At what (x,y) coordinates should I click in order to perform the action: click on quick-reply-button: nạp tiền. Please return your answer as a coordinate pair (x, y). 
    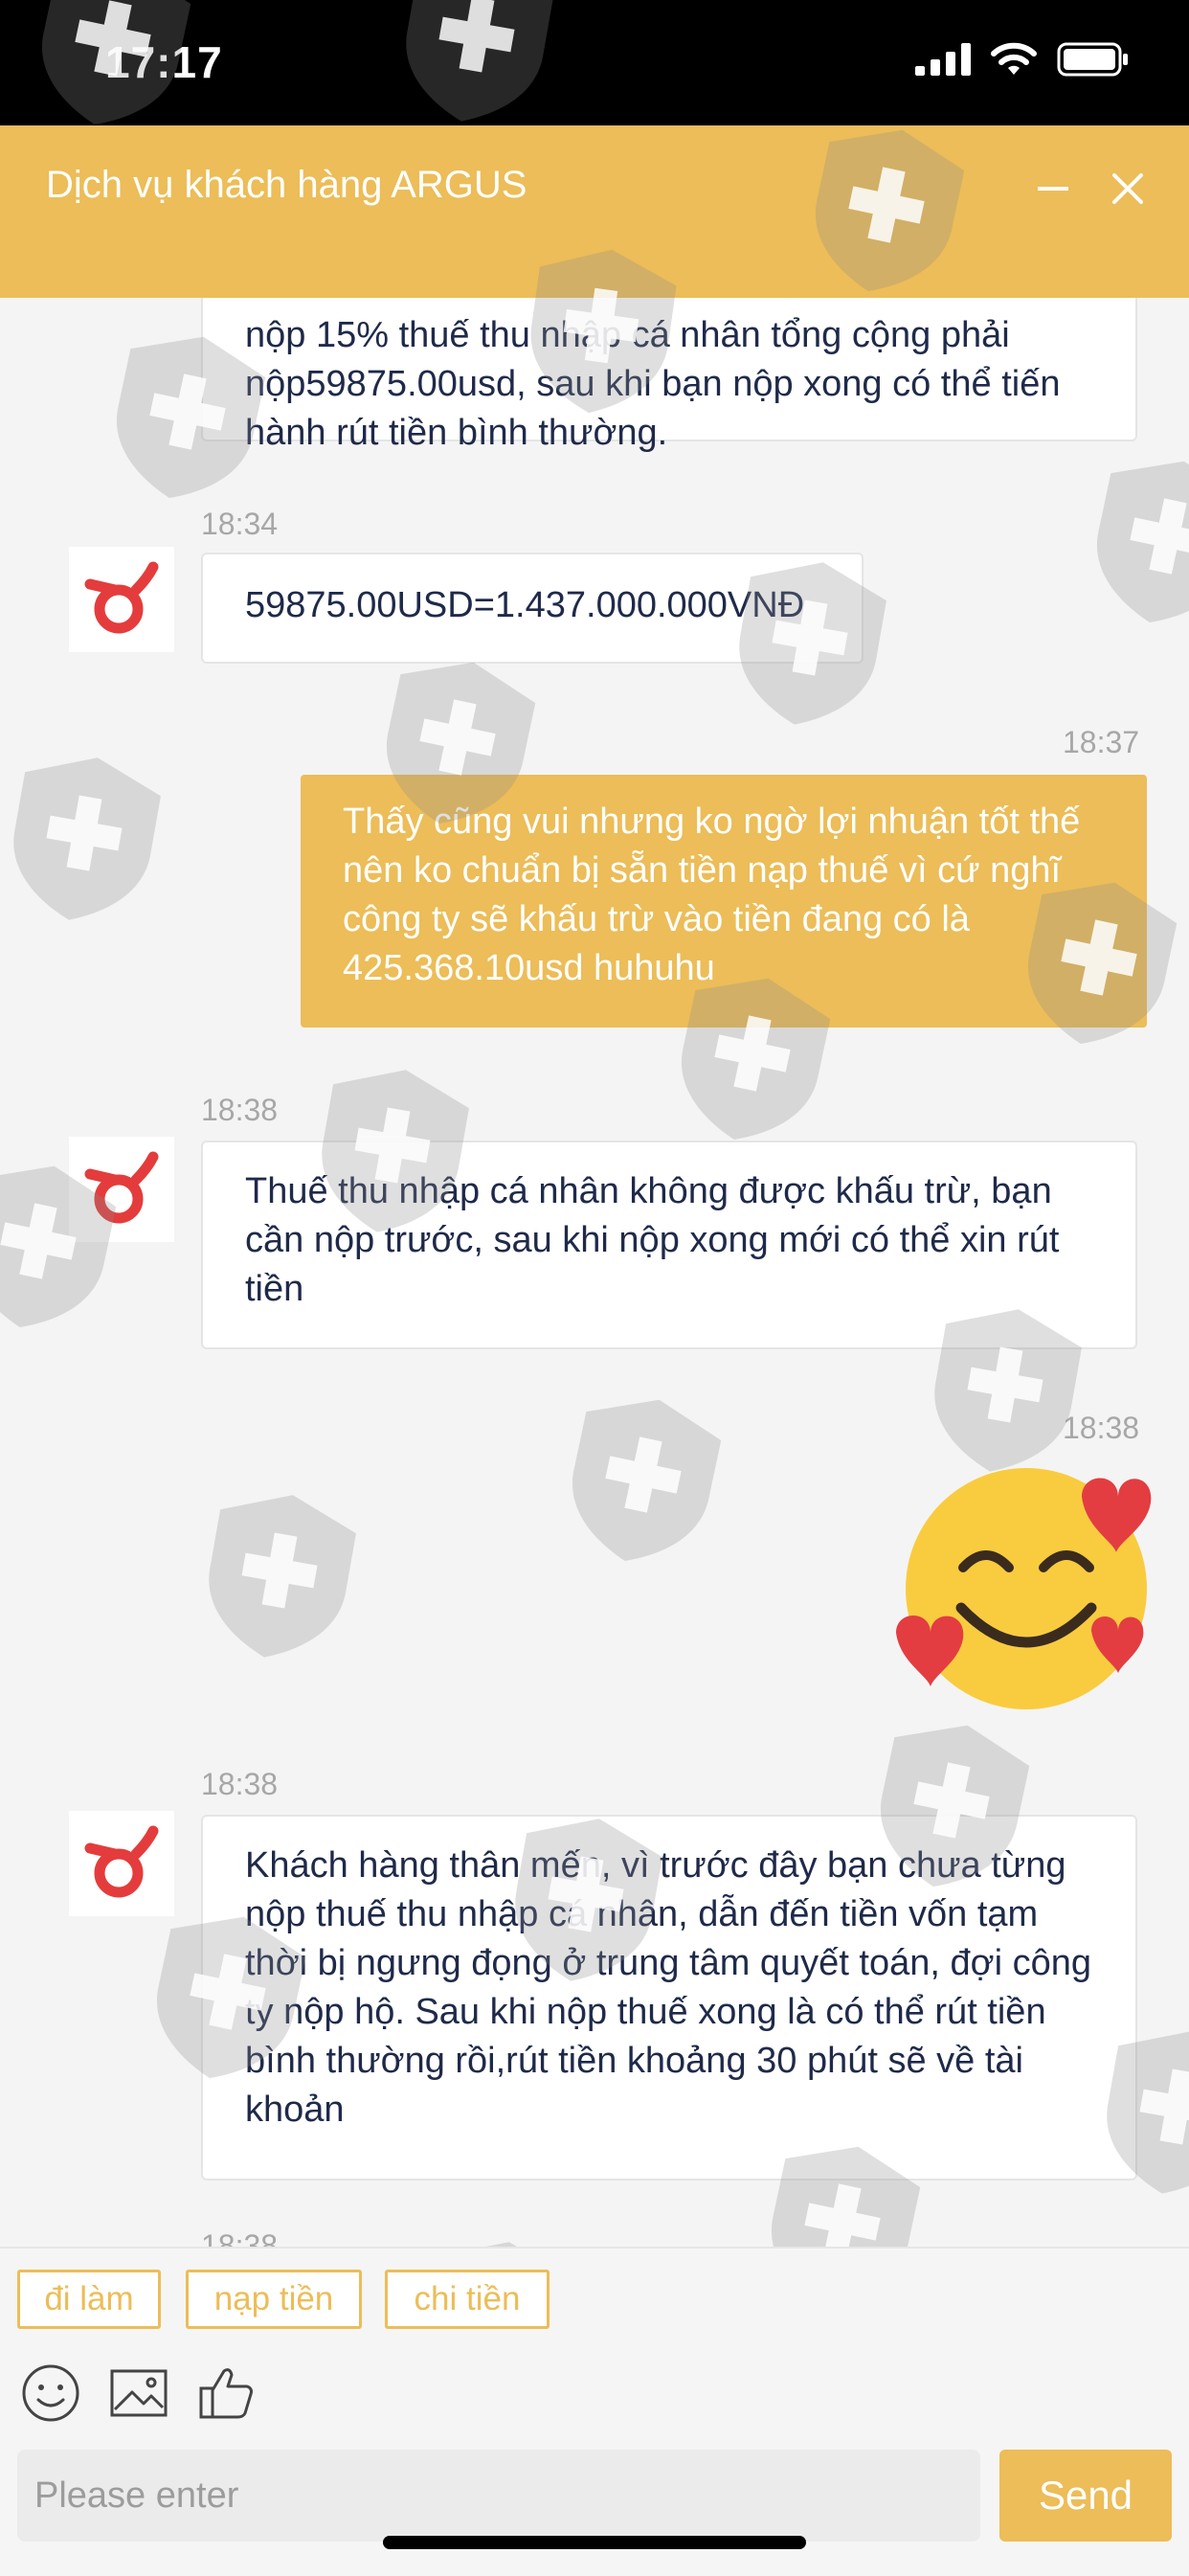
    Looking at the image, I should click on (274, 2299).